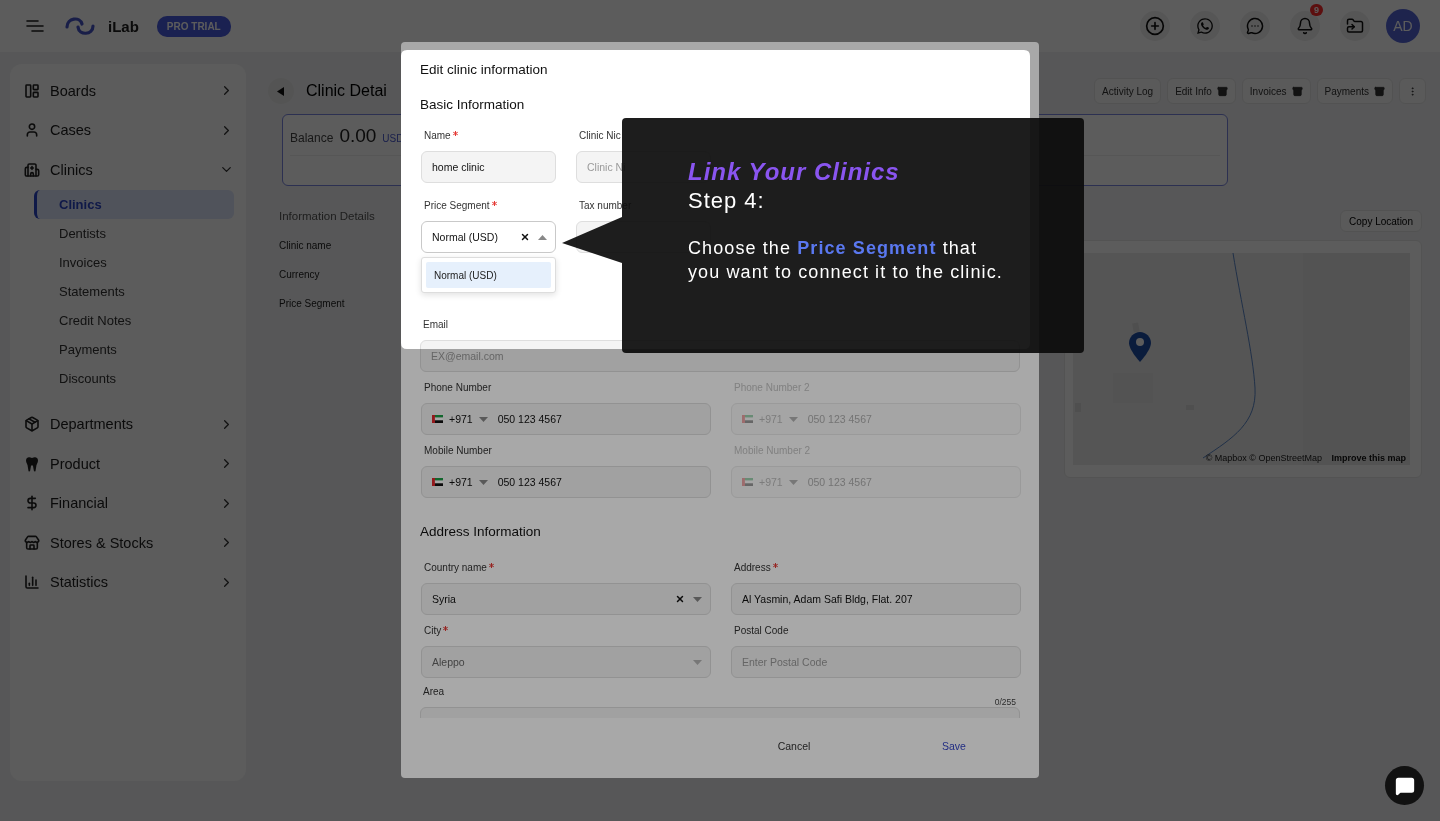 This screenshot has width=1440, height=821. Describe the element at coordinates (435, 325) in the screenshot. I see `field-label: Email` at that location.